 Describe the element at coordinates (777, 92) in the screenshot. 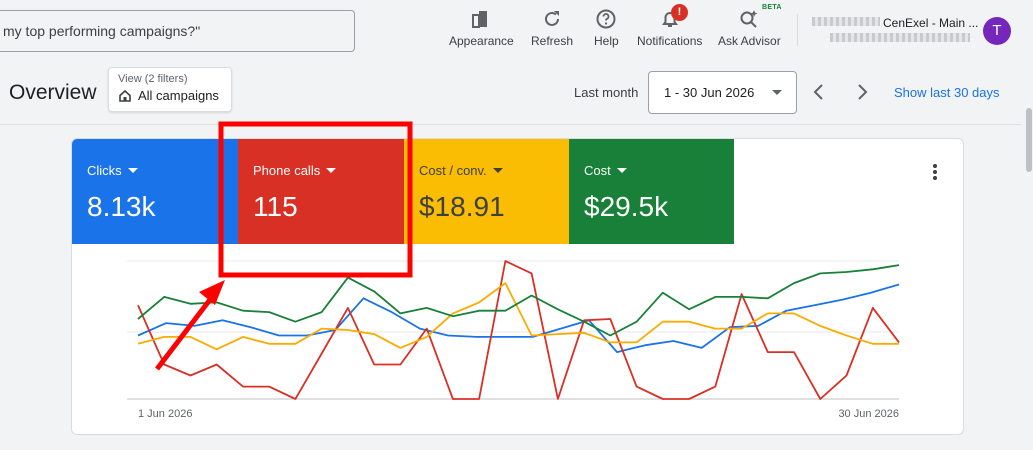

I see `dropdown-arrow-icon` at that location.